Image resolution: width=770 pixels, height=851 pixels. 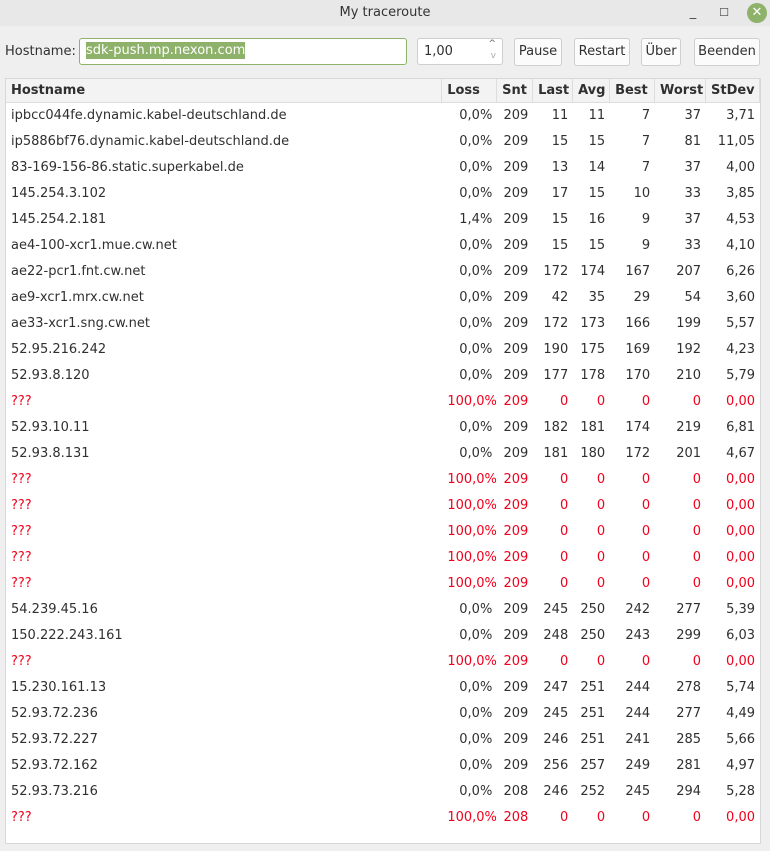 What do you see at coordinates (383, 376) in the screenshot?
I see `table-row: 52.93.8.120 0,0% 209 177 178 170 210 5,79` at bounding box center [383, 376].